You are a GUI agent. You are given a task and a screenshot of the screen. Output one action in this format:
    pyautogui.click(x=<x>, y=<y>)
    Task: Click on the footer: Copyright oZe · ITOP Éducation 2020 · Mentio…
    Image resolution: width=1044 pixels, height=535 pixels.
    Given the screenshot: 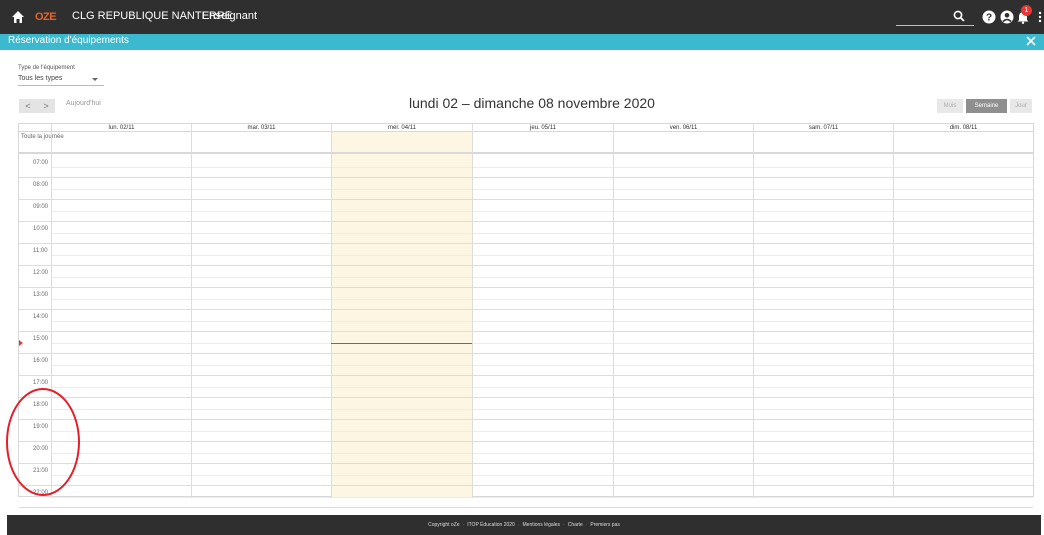 What is the action you would take?
    pyautogui.click(x=524, y=525)
    